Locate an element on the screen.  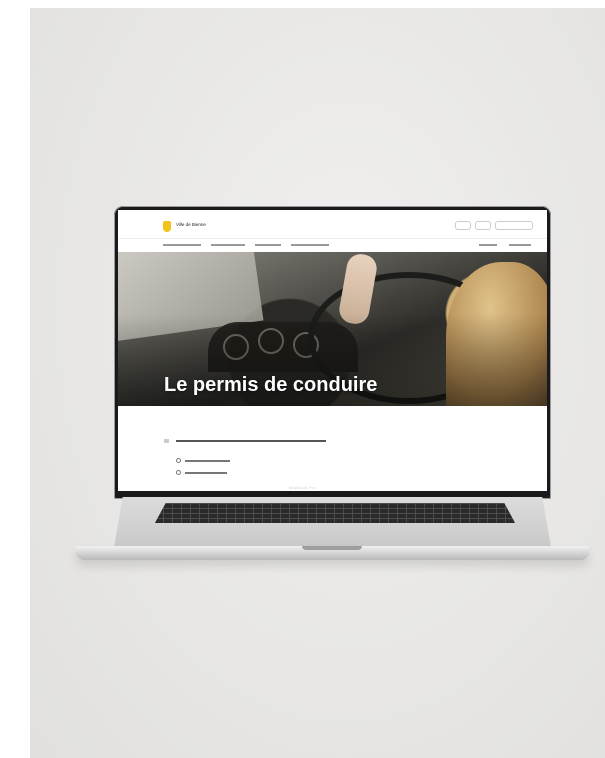
search-icon is located at coordinates (463, 225).